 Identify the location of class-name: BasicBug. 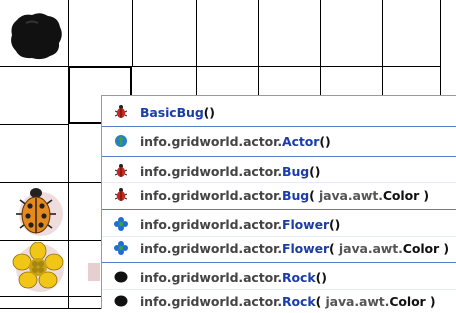
(172, 112).